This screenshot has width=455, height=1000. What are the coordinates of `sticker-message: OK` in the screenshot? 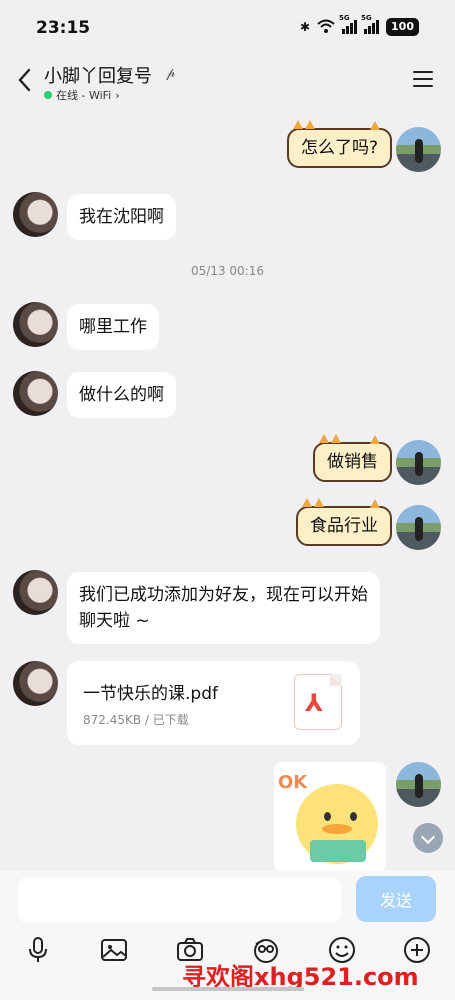 It's located at (330, 816).